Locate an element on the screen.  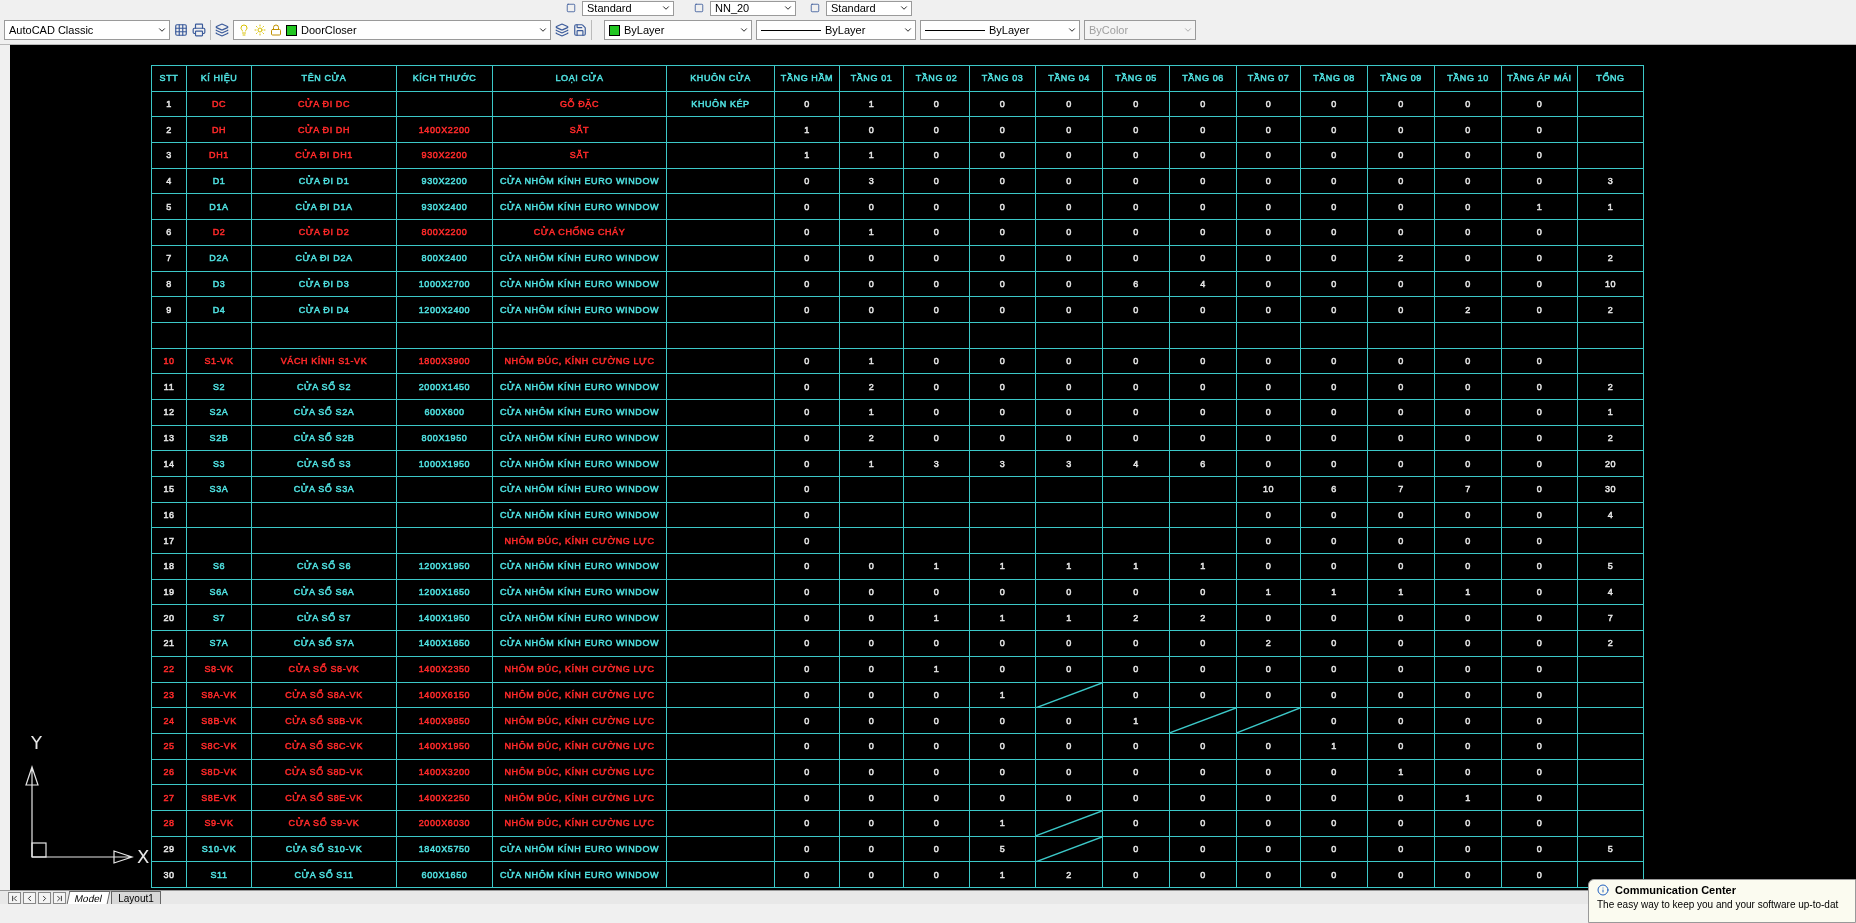
table-cell: 14 is located at coordinates (169, 463).